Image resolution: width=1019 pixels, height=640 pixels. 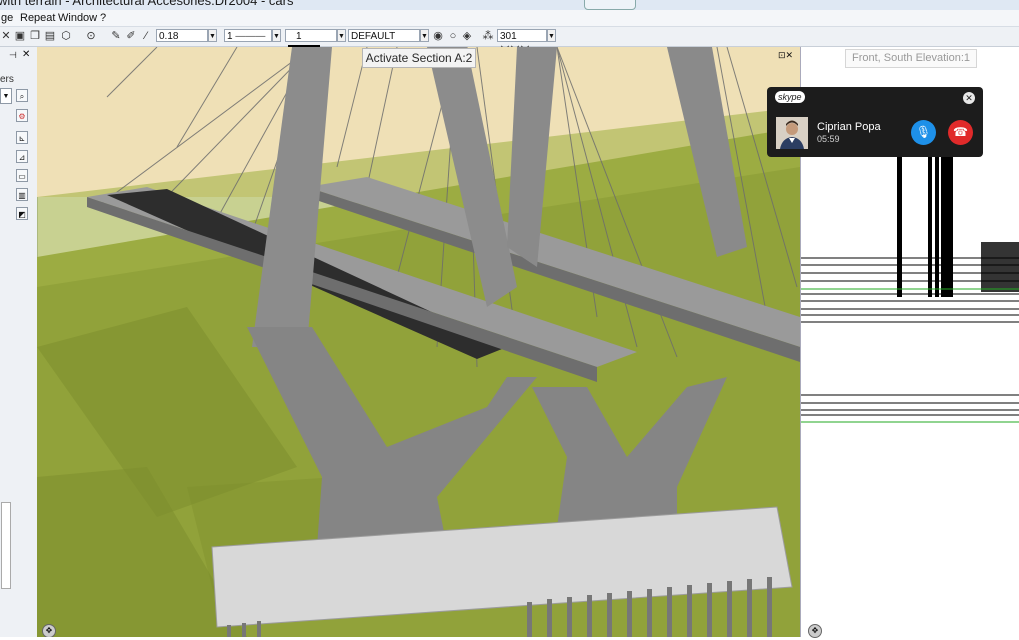 What do you see at coordinates (849, 127) in the screenshot?
I see `caller-name: Ciprian Popa` at bounding box center [849, 127].